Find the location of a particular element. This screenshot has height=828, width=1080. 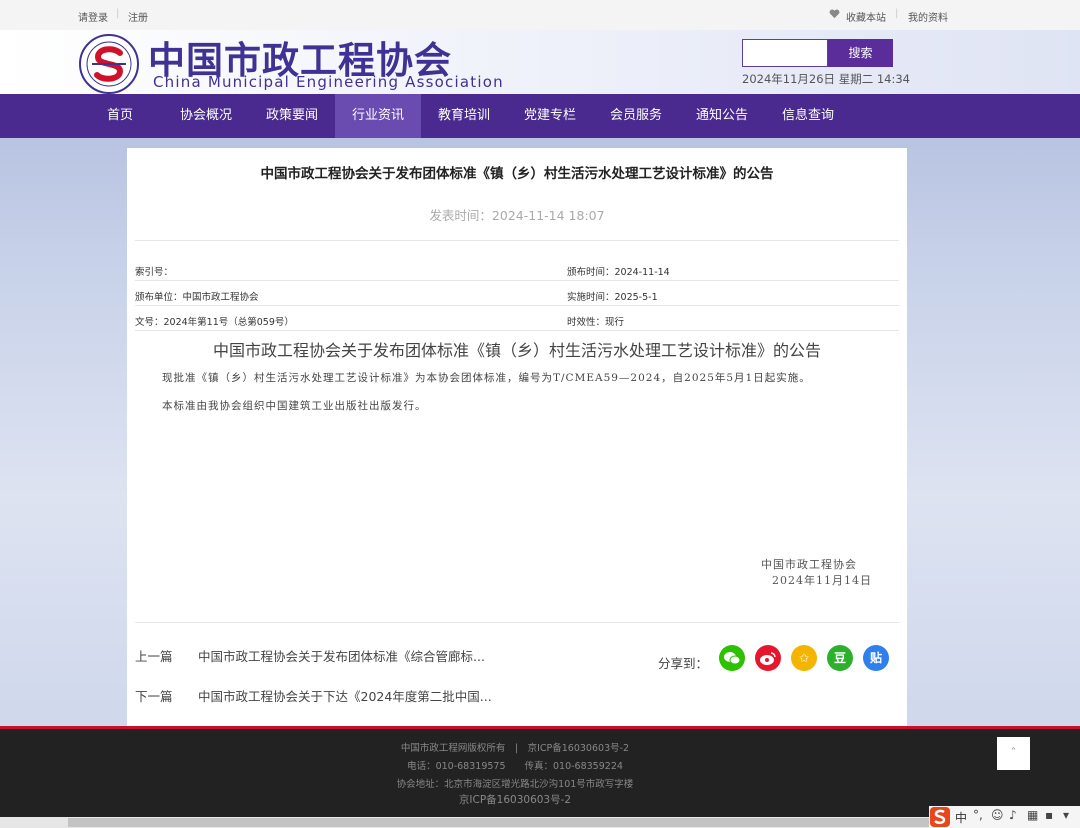

sogou-icon is located at coordinates (940, 817).